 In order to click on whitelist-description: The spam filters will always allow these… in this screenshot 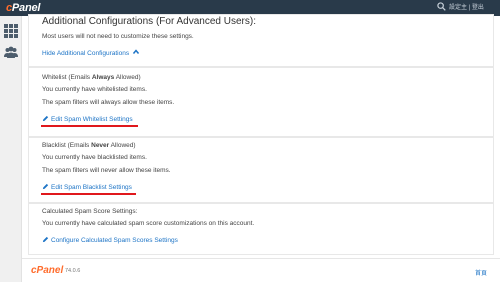, I will do `click(108, 102)`.